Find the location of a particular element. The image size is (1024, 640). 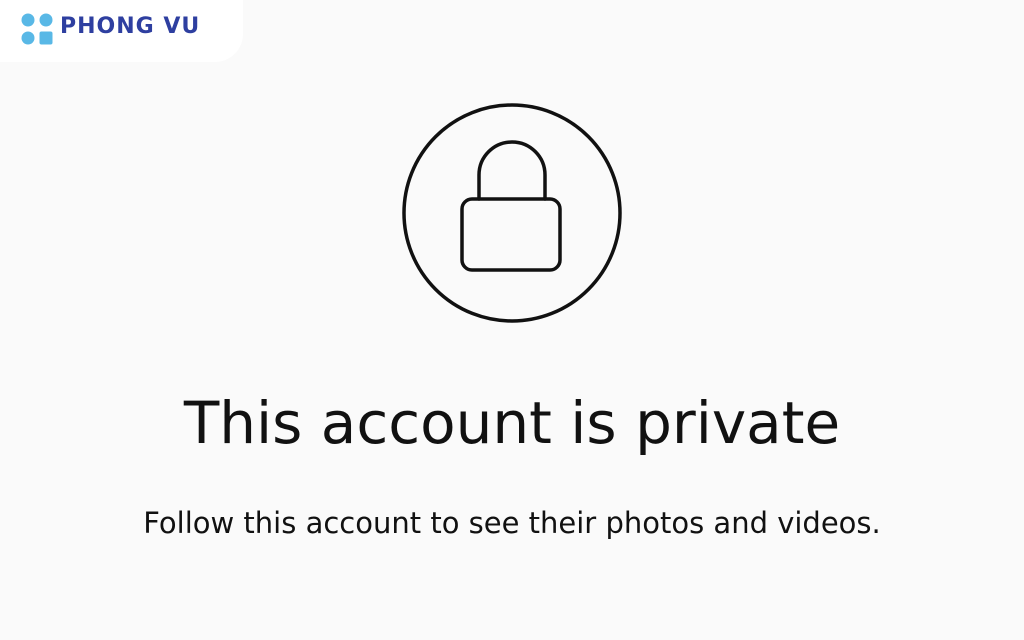

brand-name: PHONG VU is located at coordinates (130, 26).